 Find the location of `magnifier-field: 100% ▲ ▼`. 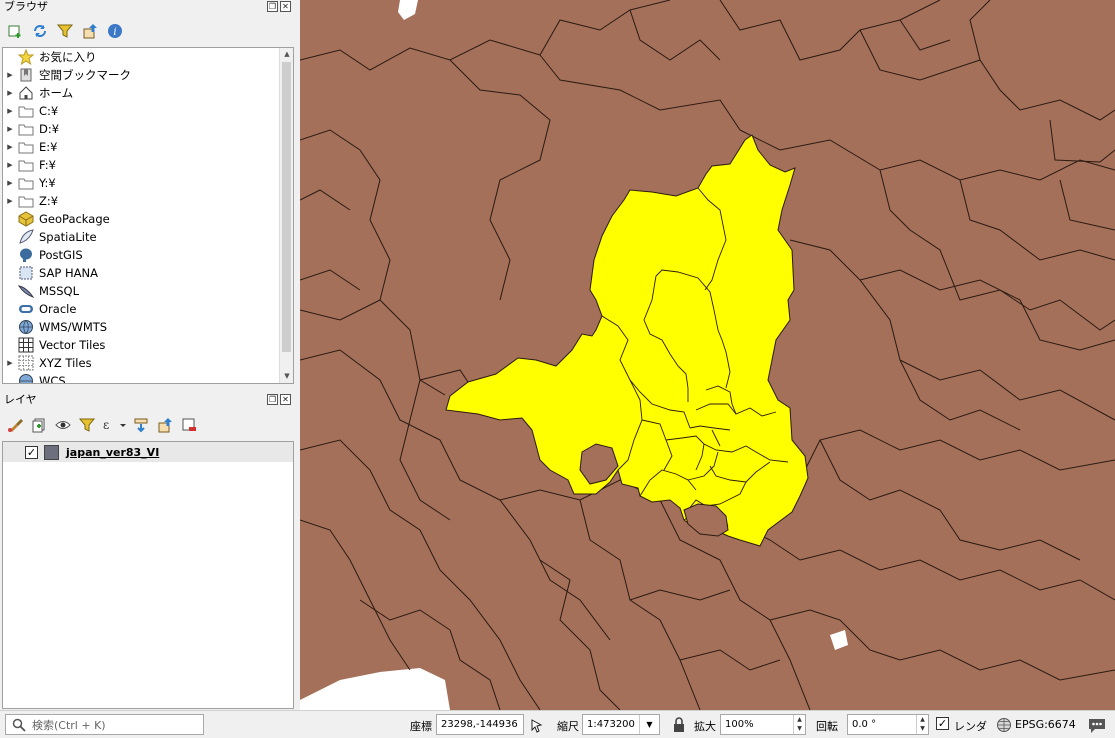

magnifier-field: 100% ▲ ▼ is located at coordinates (763, 724).